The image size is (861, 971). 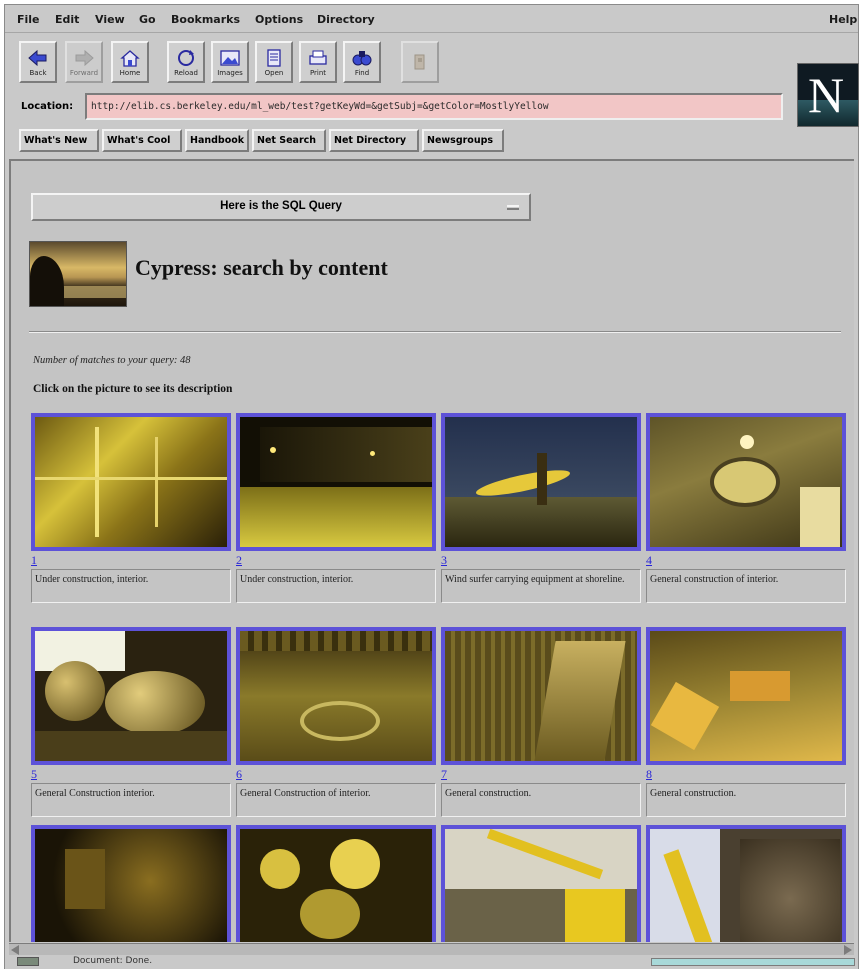 What do you see at coordinates (186, 57) in the screenshot?
I see `reload-icon` at bounding box center [186, 57].